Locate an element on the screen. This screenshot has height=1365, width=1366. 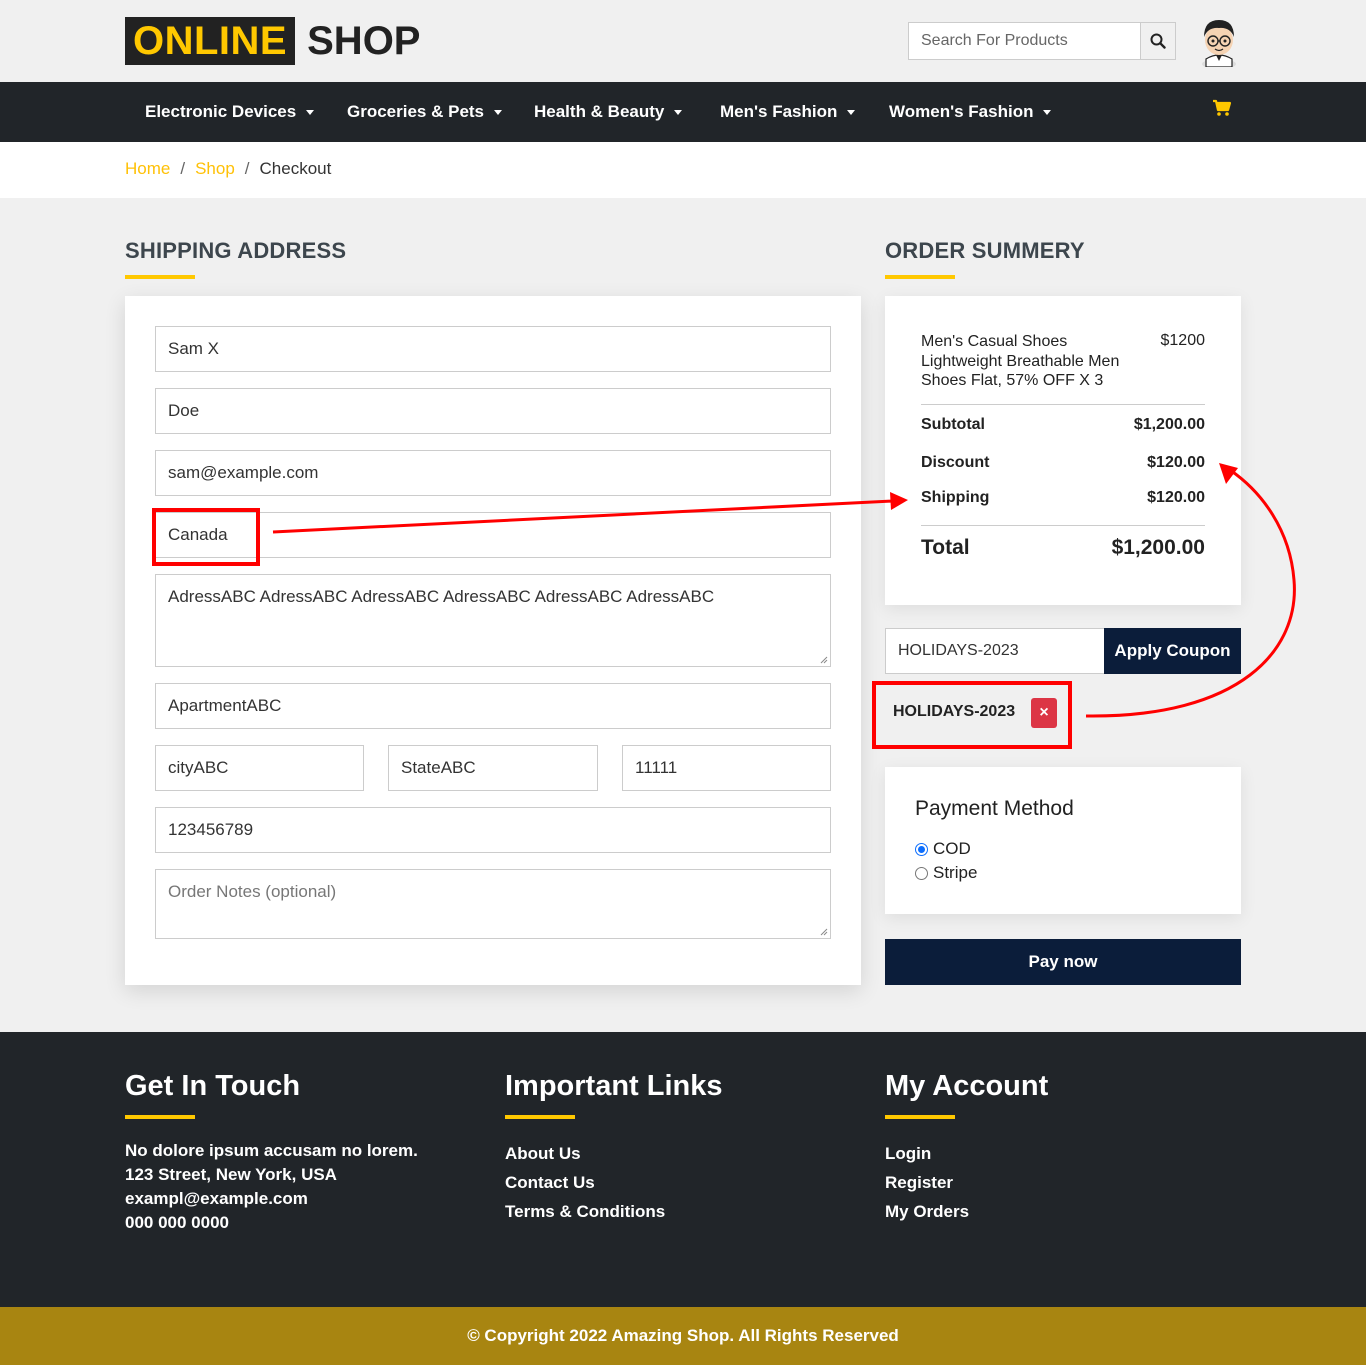
breadcrumb-current: Checkout is located at coordinates (295, 168).